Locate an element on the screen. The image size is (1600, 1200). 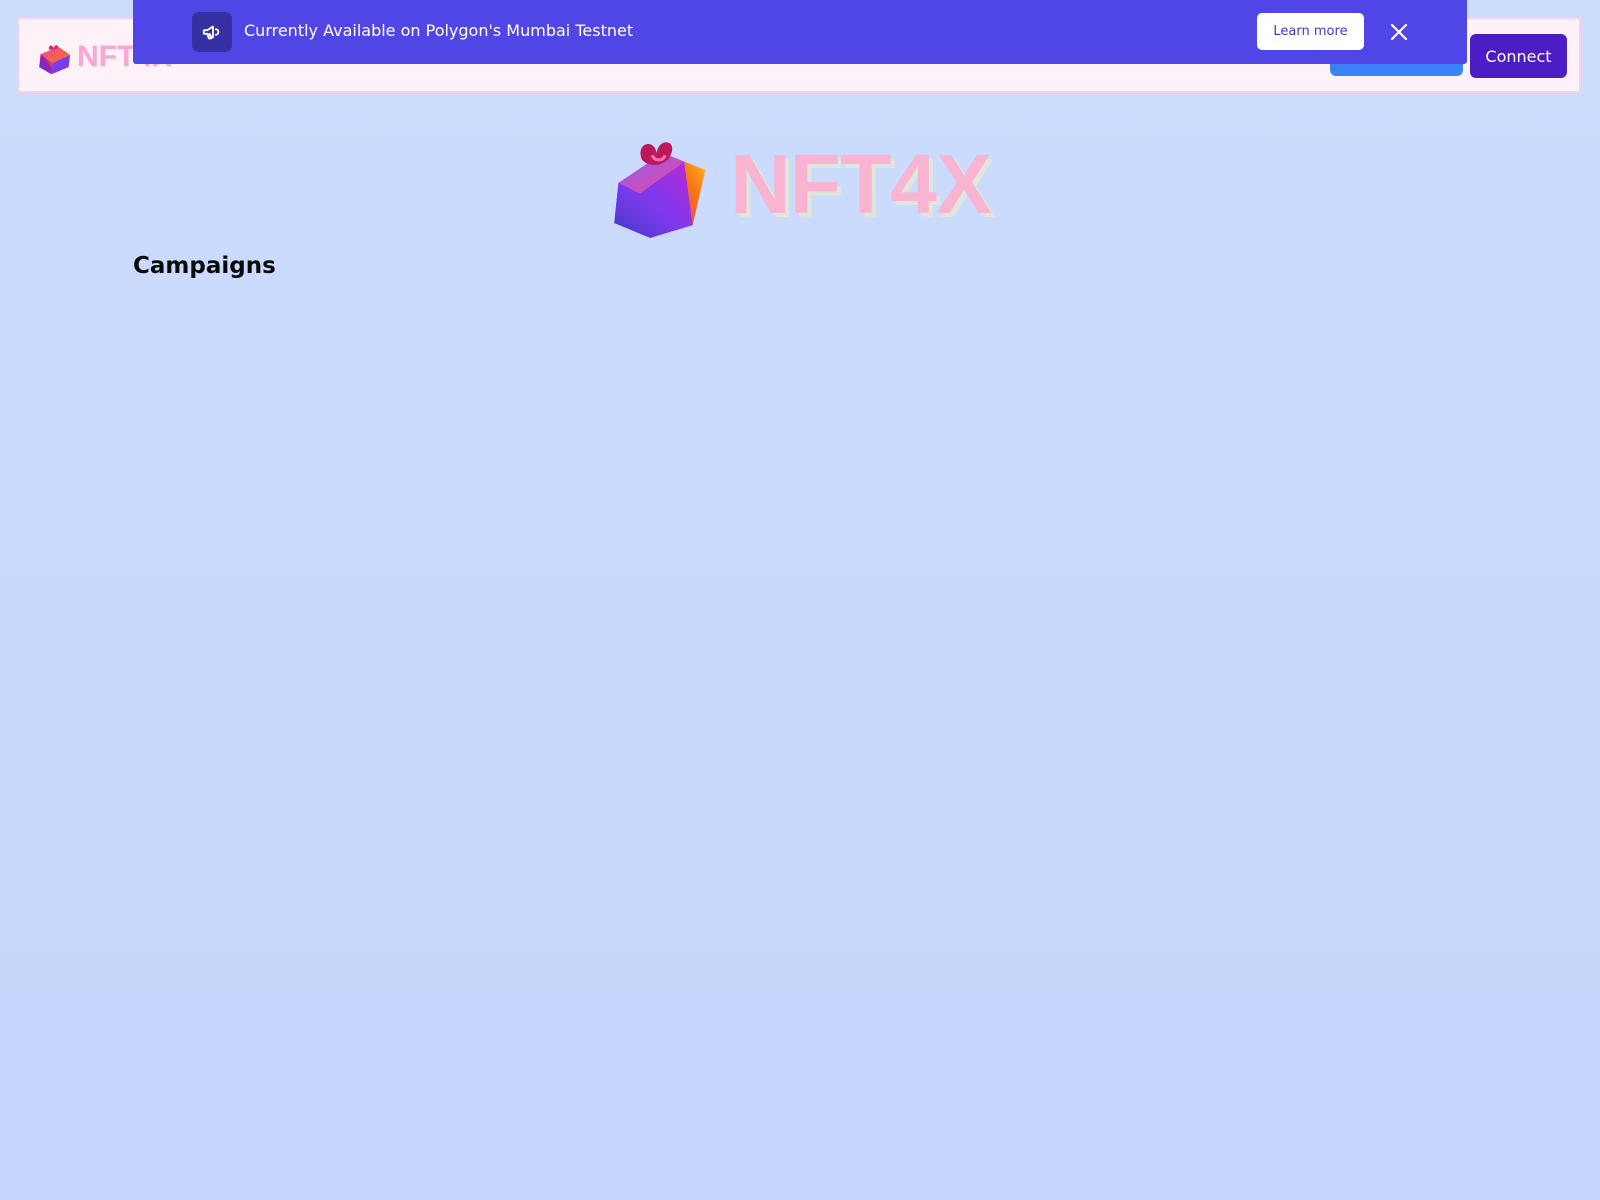
banner-icon-box is located at coordinates (212, 32).